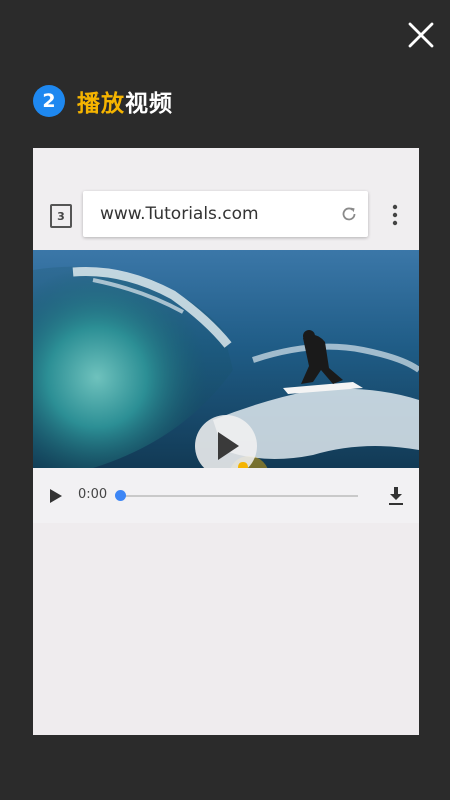 Image resolution: width=450 pixels, height=800 pixels. What do you see at coordinates (101, 104) in the screenshot?
I see `step-title-highlight: 播放` at bounding box center [101, 104].